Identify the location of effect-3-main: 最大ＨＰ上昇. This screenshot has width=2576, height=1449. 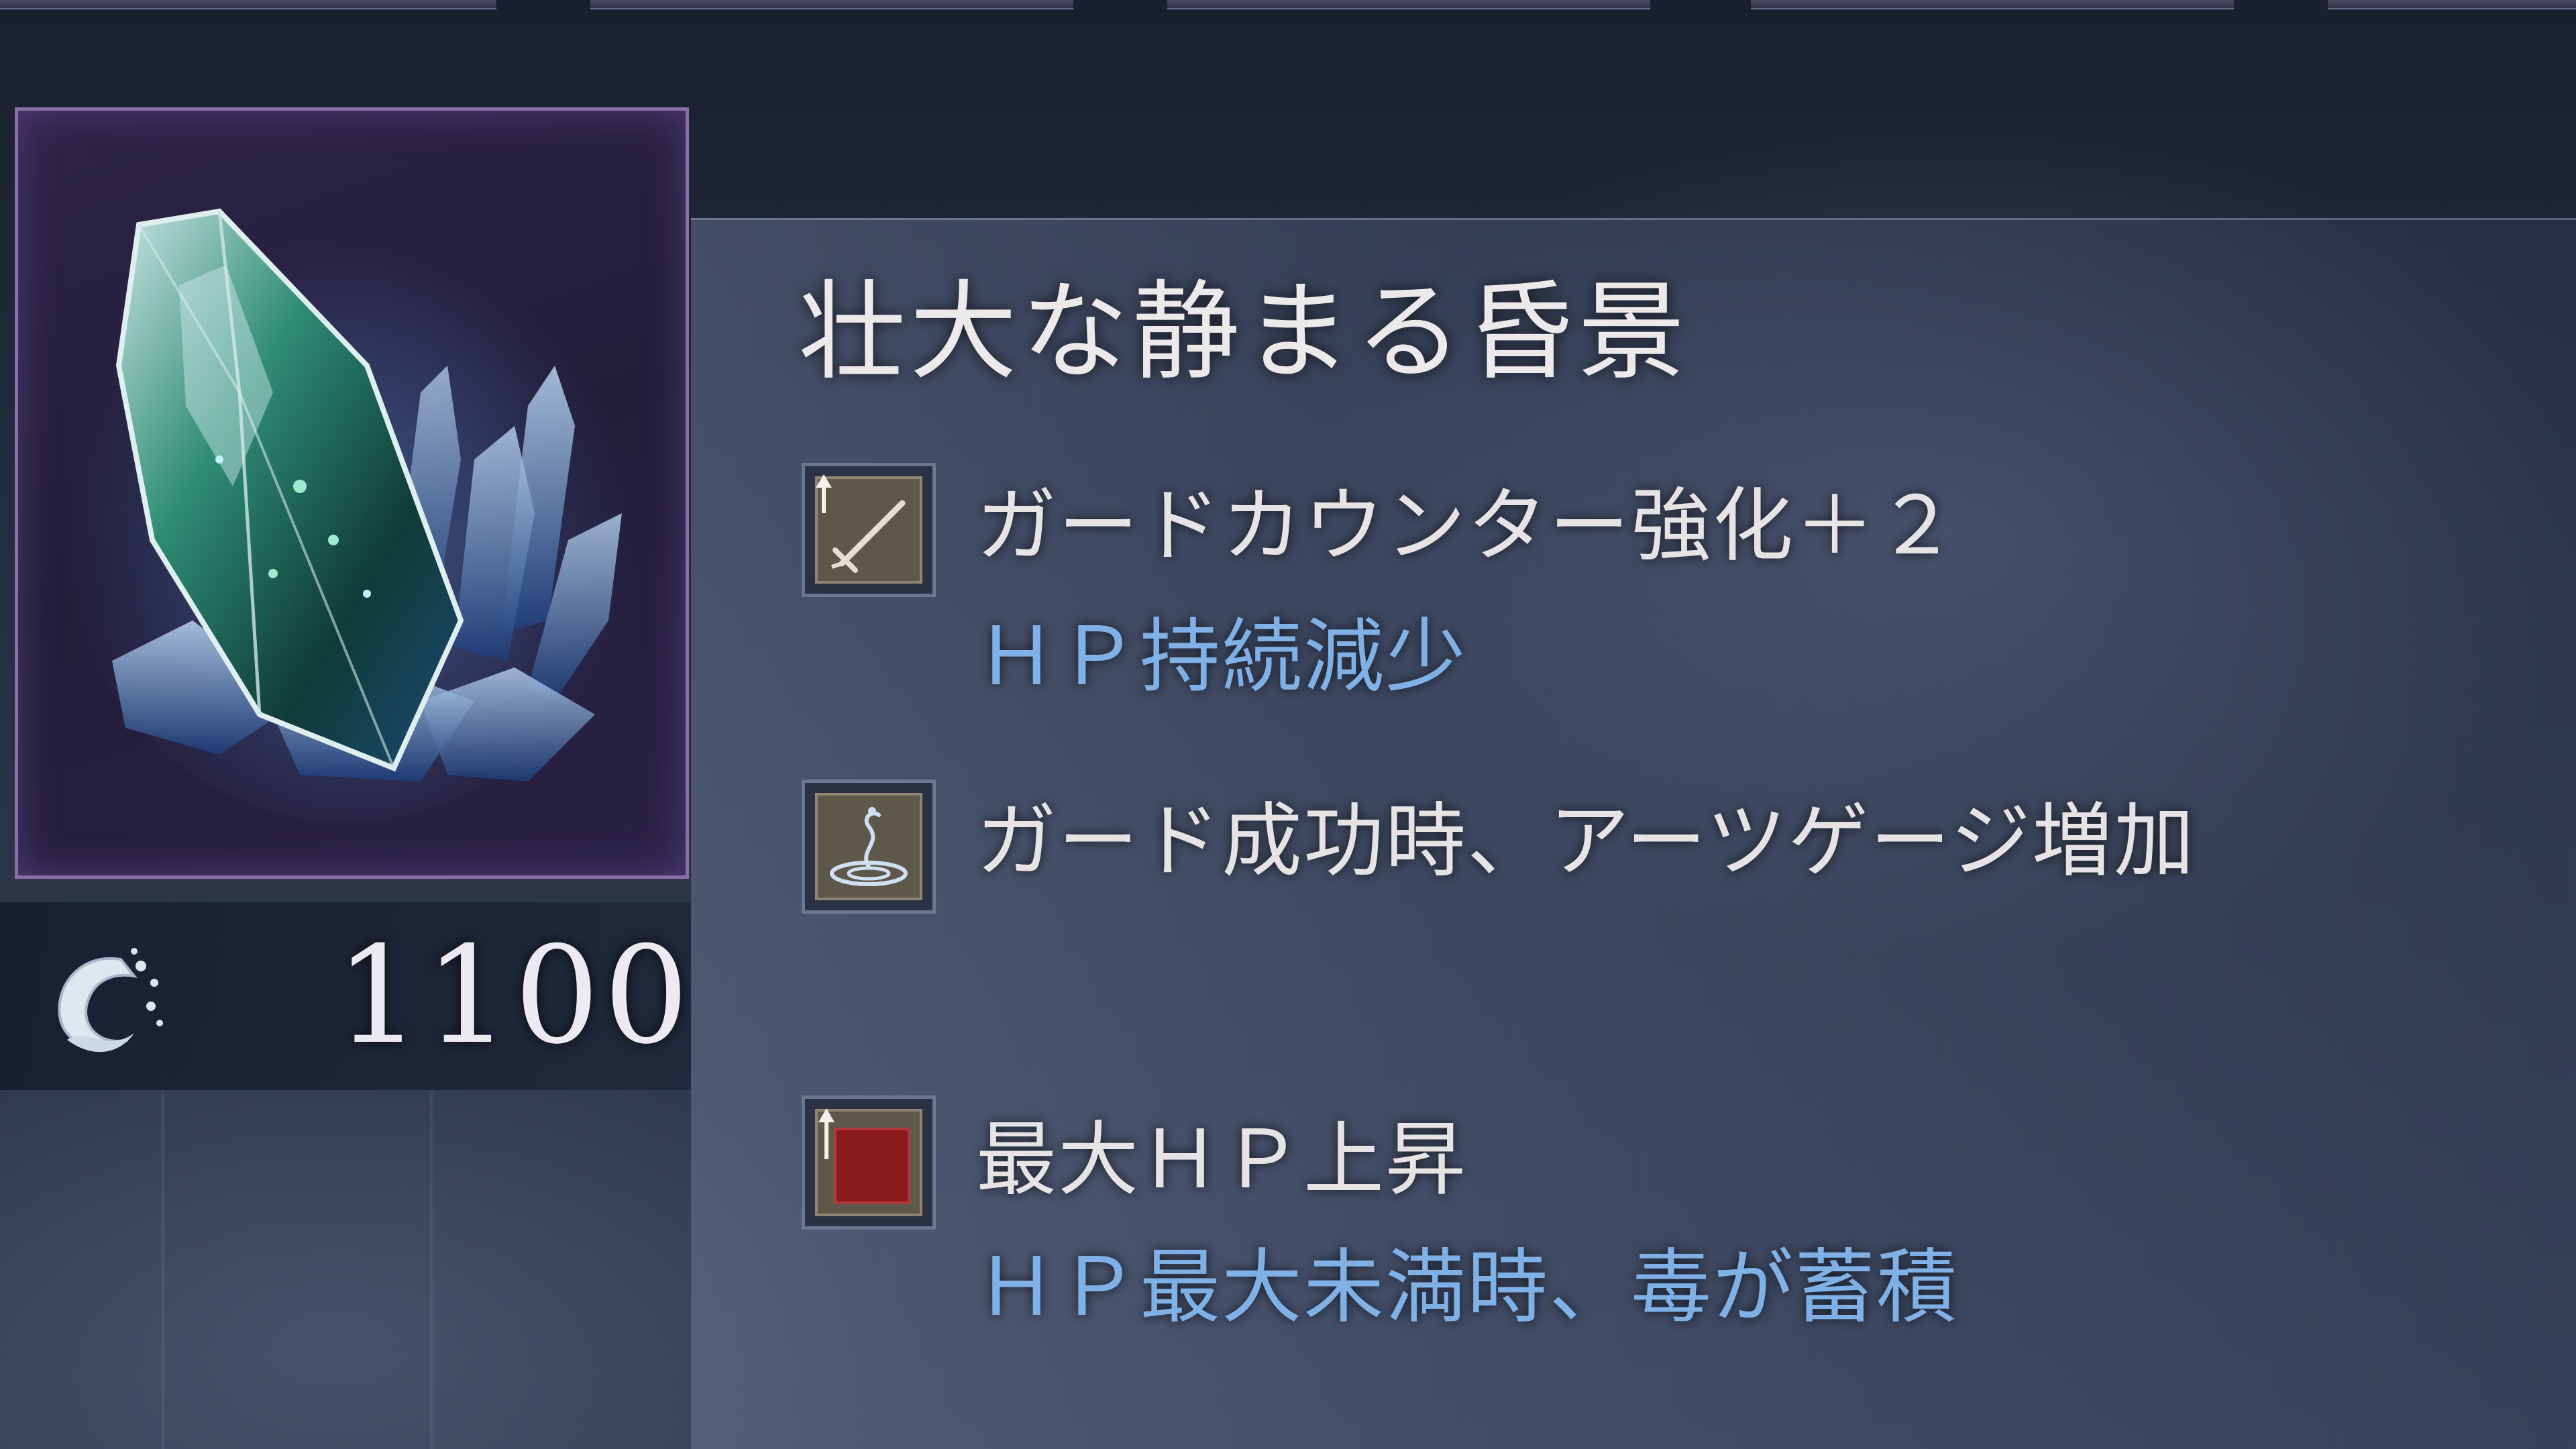
(1221, 1160).